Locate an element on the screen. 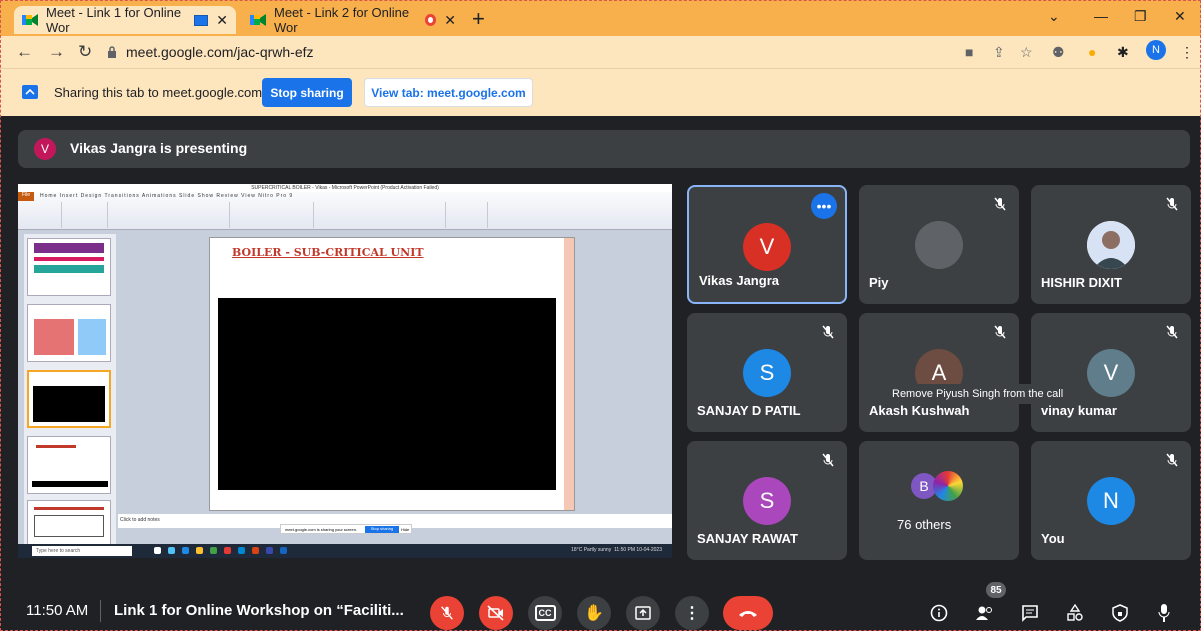 Image resolution: width=1201 pixels, height=631 pixels. extension-icon: ⚉ is located at coordinates (1058, 52).